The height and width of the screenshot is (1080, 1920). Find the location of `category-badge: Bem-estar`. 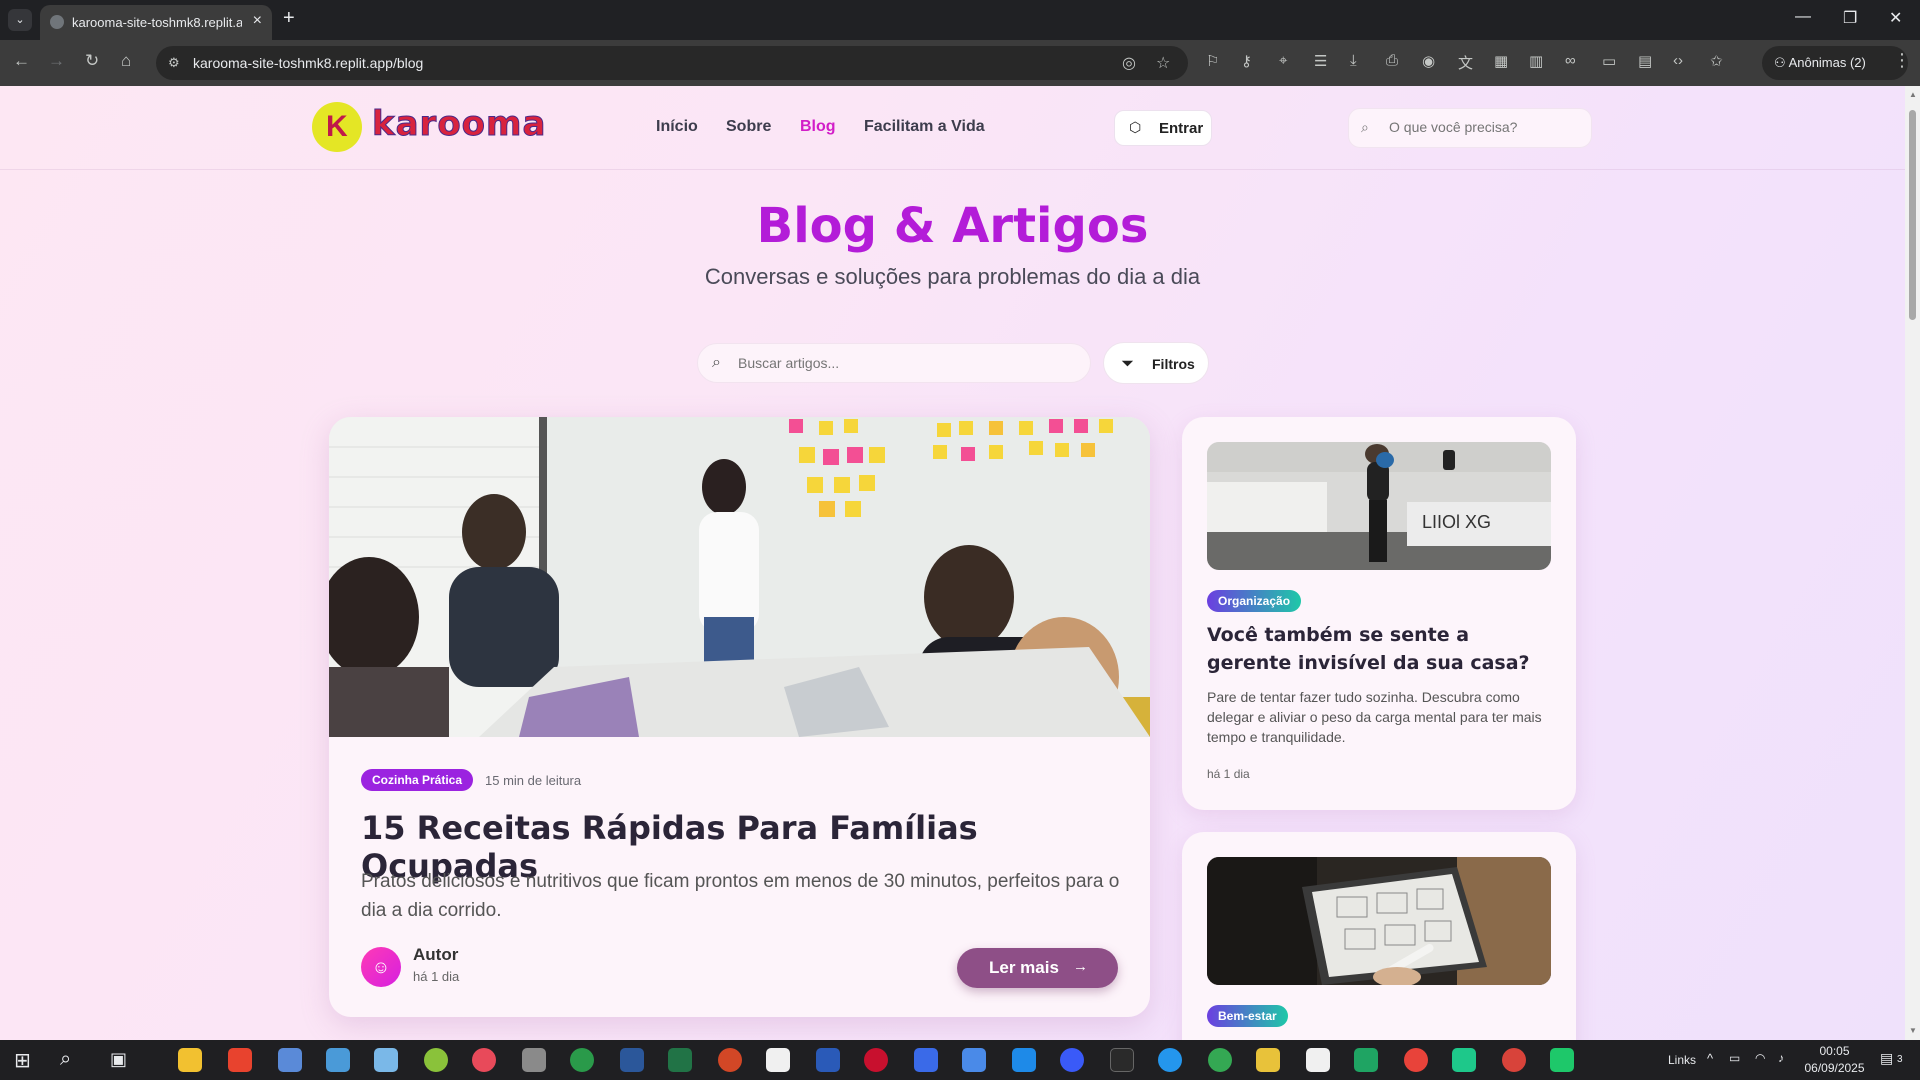

category-badge: Bem-estar is located at coordinates (1247, 1016).